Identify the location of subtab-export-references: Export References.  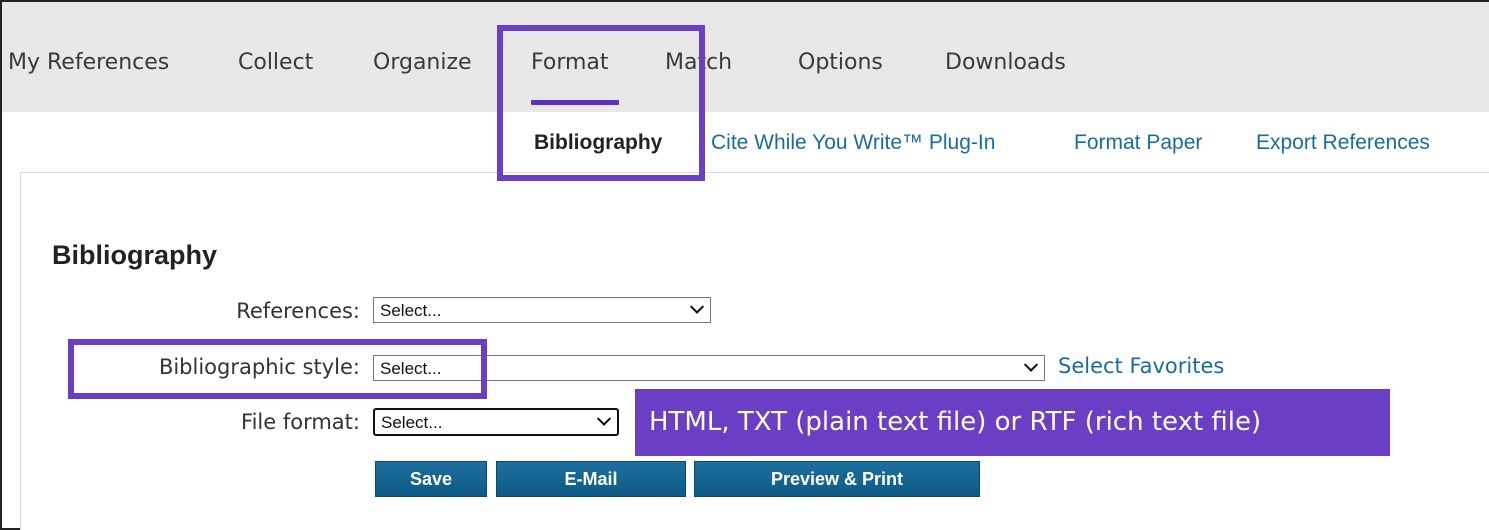
(1343, 143).